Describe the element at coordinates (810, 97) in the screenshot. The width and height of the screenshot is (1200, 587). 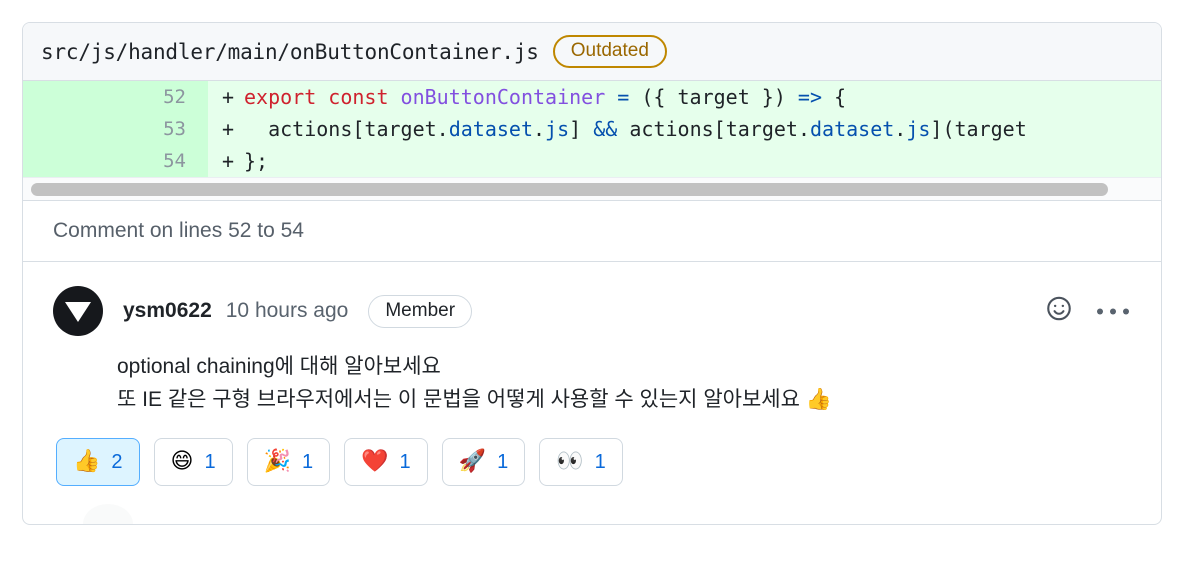
I see `code-token: =>` at that location.